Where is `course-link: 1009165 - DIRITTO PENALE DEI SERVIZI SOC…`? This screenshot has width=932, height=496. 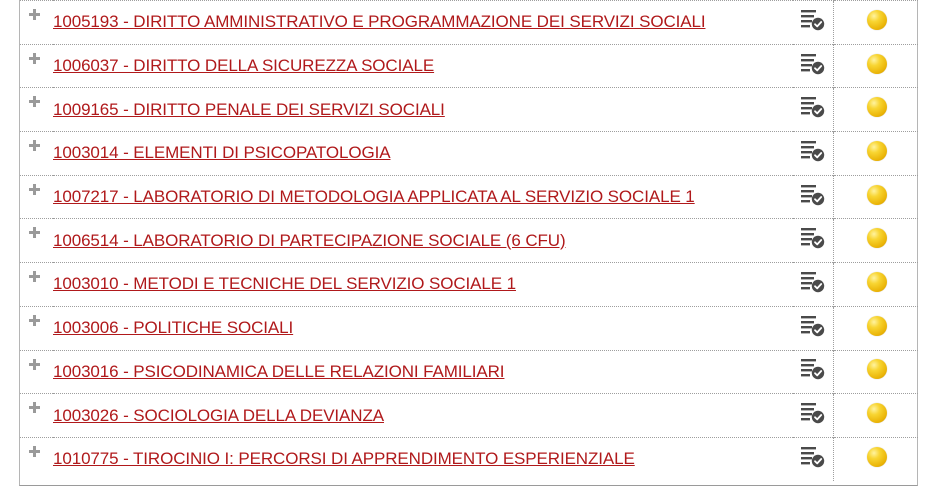
course-link: 1009165 - DIRITTO PENALE DEI SERVIZI SOC… is located at coordinates (249, 109).